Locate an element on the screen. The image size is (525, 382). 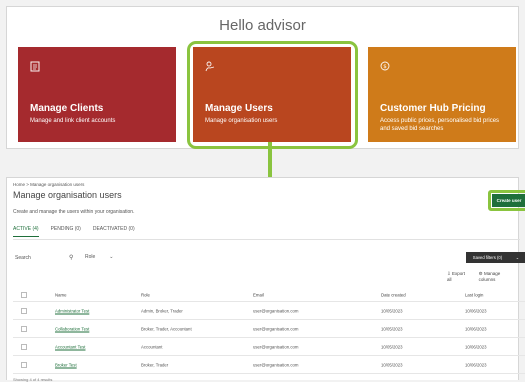
select-all-checkbox is located at coordinates (24, 294).